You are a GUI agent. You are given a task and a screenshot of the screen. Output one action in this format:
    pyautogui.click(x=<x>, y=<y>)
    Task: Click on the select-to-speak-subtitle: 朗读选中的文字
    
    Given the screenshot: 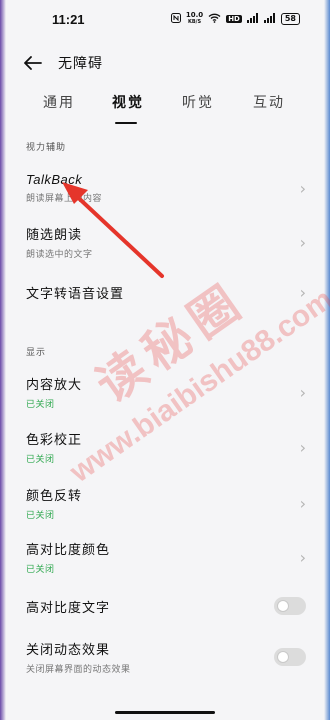 What is the action you would take?
    pyautogui.click(x=59, y=255)
    